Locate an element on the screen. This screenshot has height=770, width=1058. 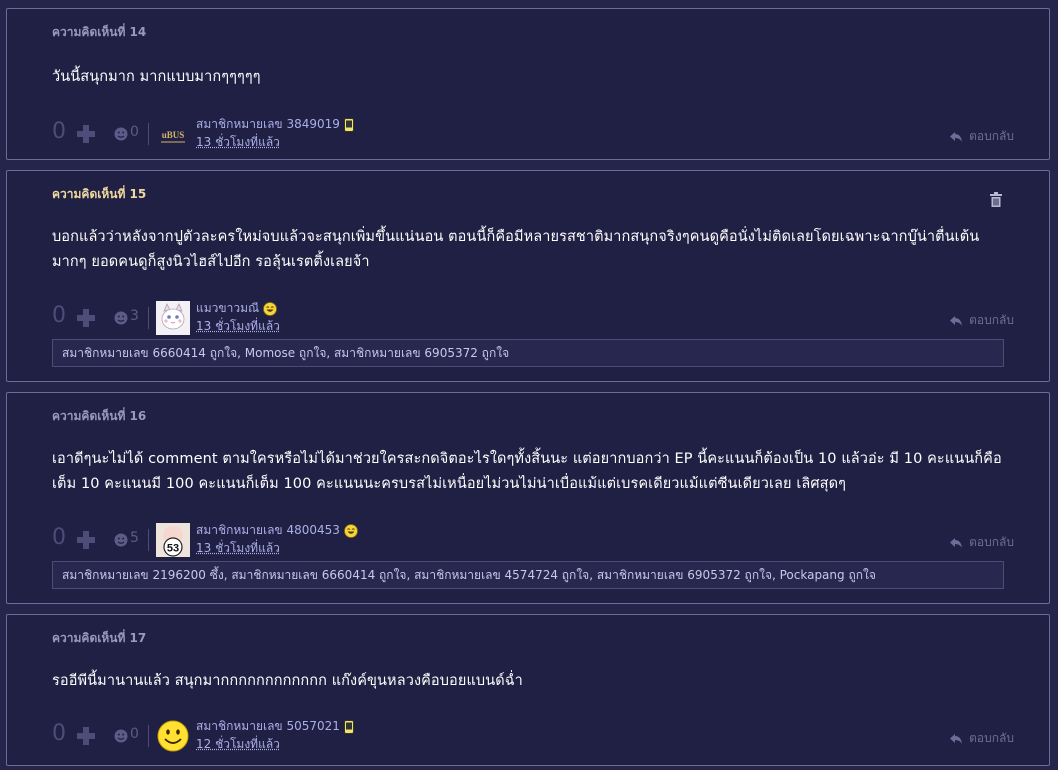
comment-footer: 0 3 แมวขาวมณี 13 ชั่วโมงที่แล้ว ตอบกลับ is located at coordinates (533, 318).